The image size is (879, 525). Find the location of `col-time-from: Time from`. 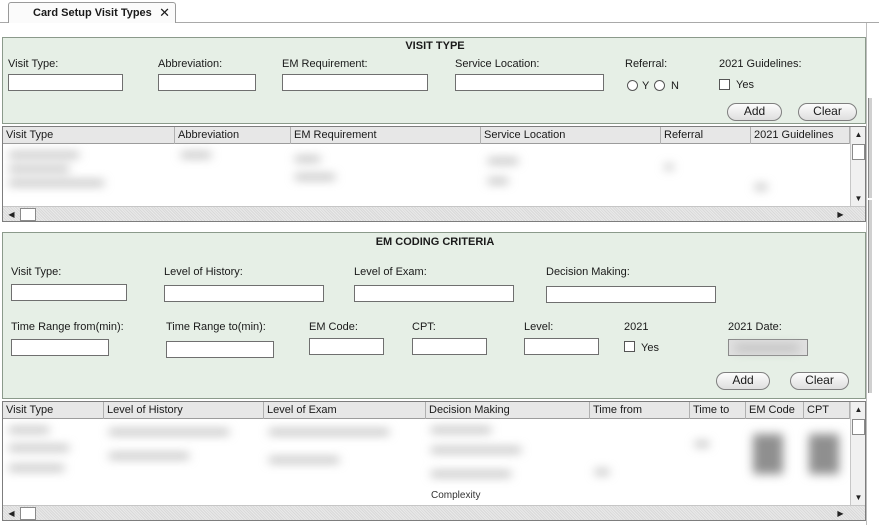

col-time-from: Time from is located at coordinates (640, 410).